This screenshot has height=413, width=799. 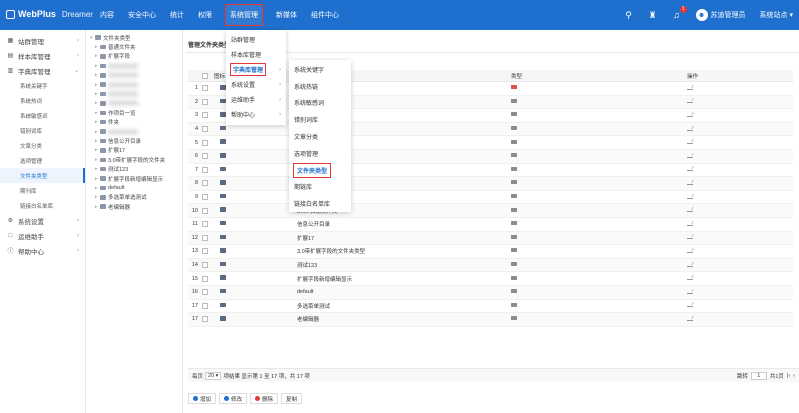 I want to click on sidebar-item-cluster: ▦ 站群管理 ›, so click(x=42, y=40).